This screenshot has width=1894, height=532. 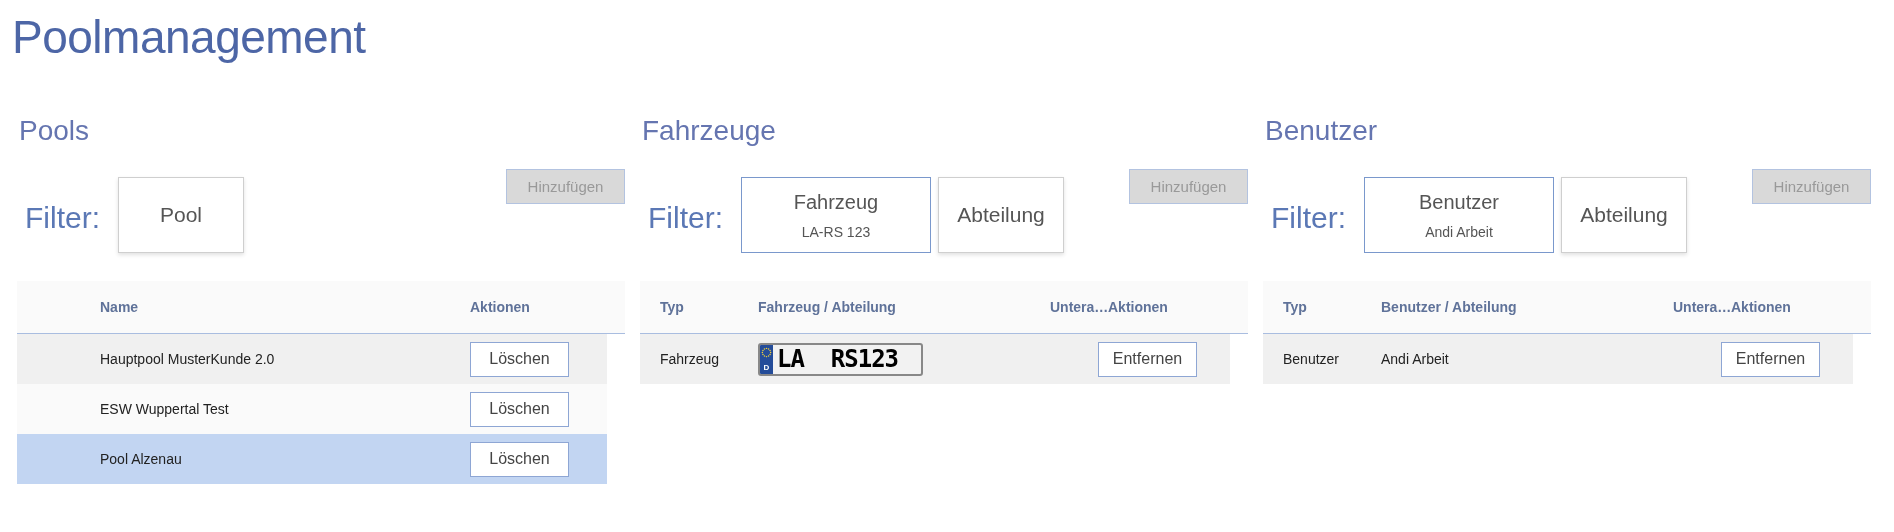 I want to click on plate-number: LA RS123, so click(x=837, y=359).